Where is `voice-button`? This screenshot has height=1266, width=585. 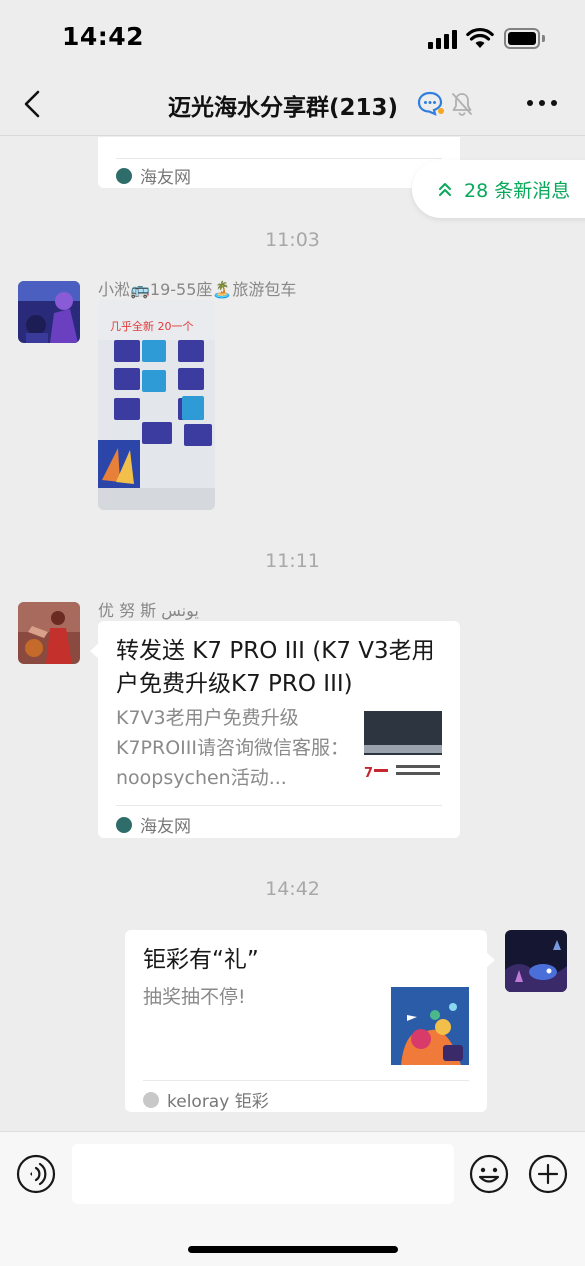
voice-button is located at coordinates (36, 1174).